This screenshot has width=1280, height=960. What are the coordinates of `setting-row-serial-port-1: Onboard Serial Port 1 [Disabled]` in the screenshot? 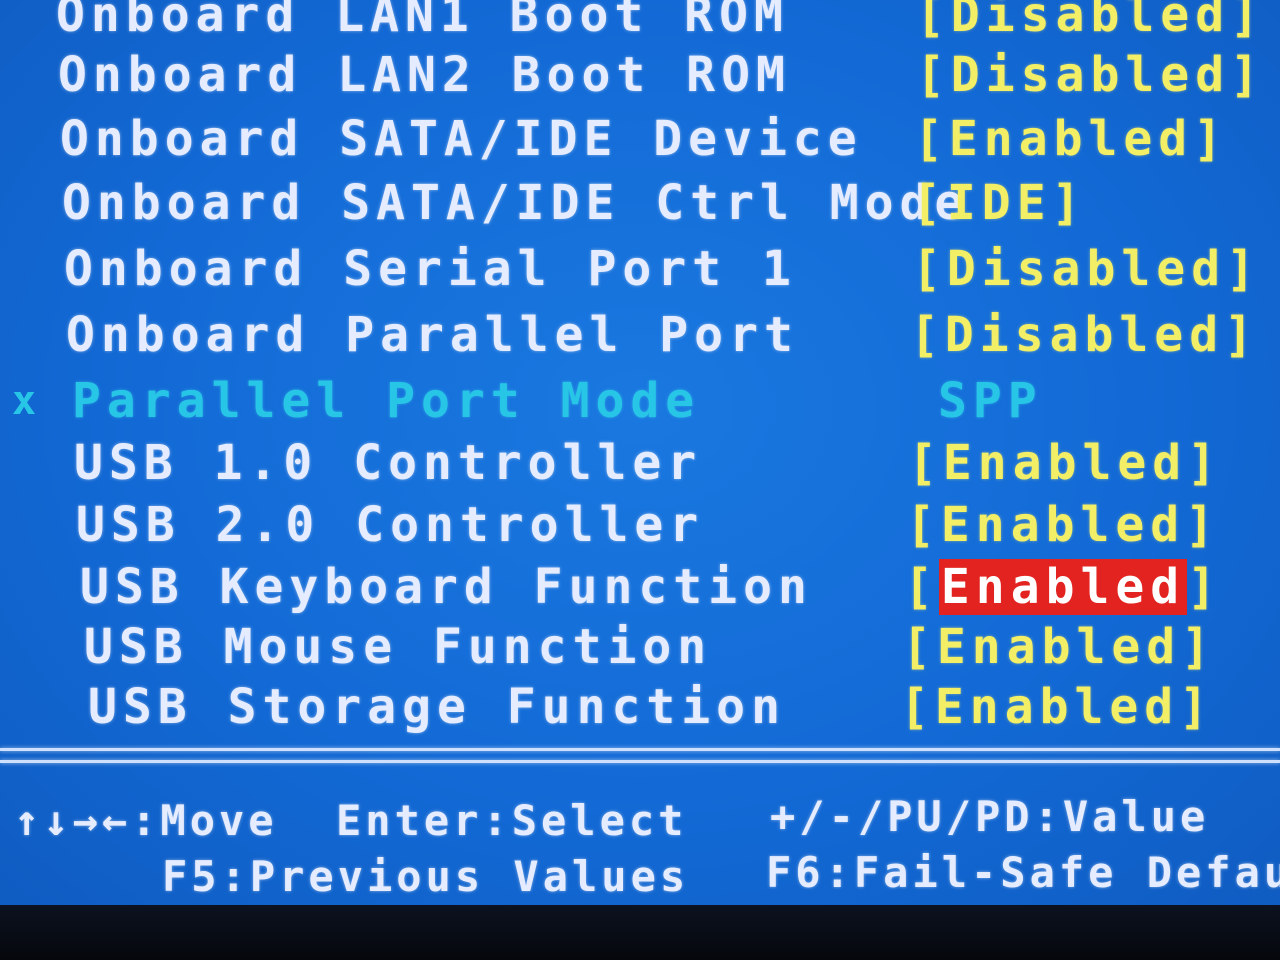 It's located at (640, 269).